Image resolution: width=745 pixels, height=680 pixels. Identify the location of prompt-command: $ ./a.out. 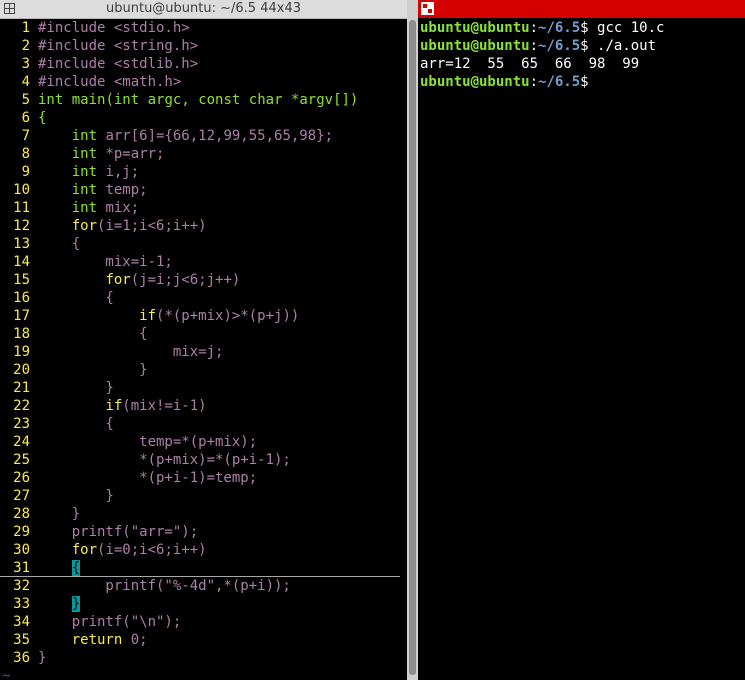
(618, 46).